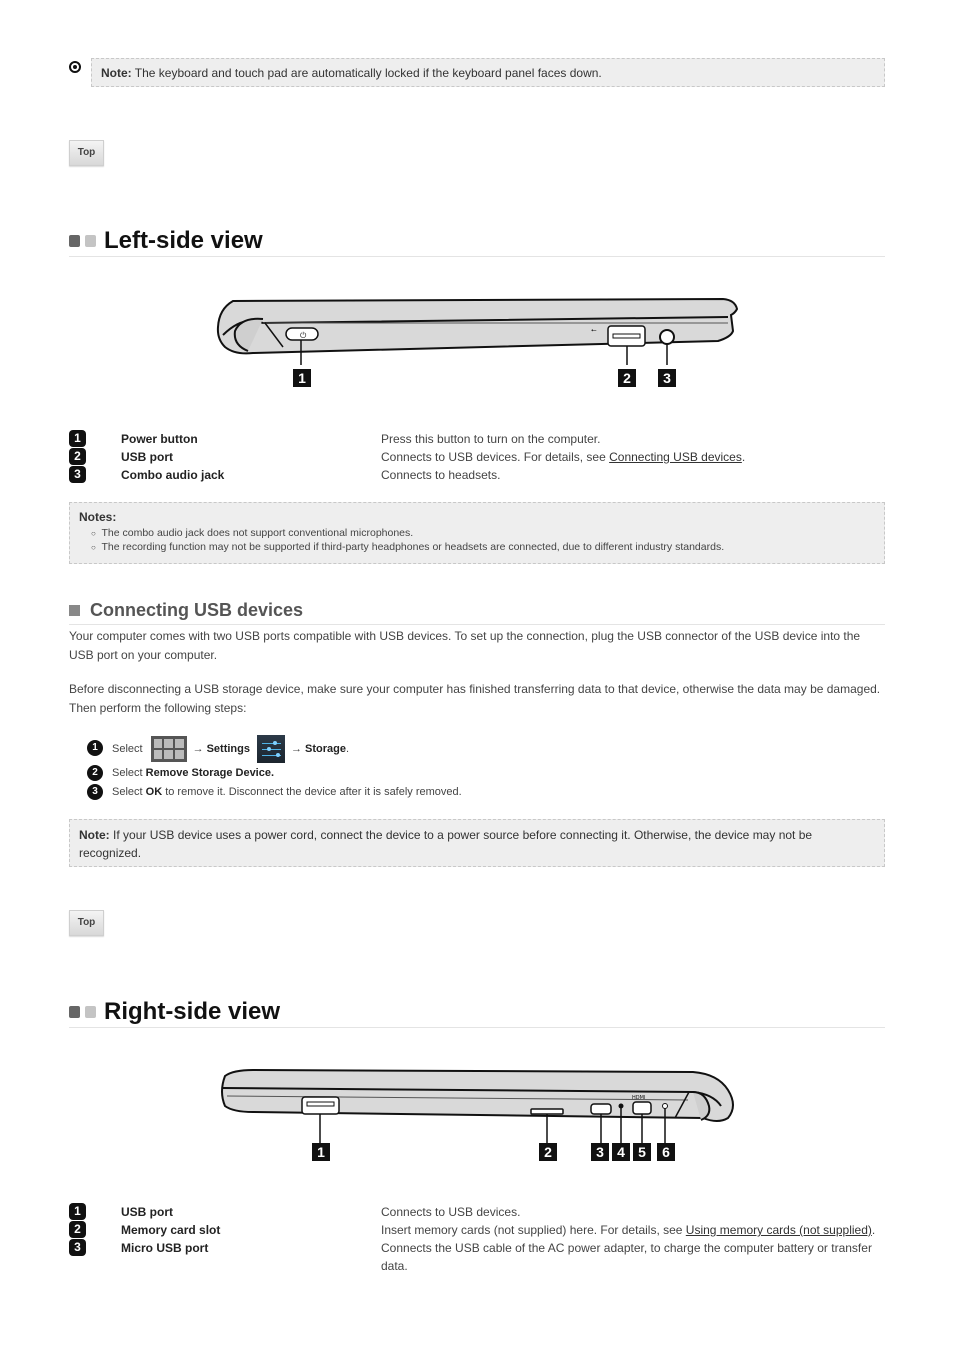  Describe the element at coordinates (210, 773) in the screenshot. I see `step-bold: Remove Storage Device.` at that location.